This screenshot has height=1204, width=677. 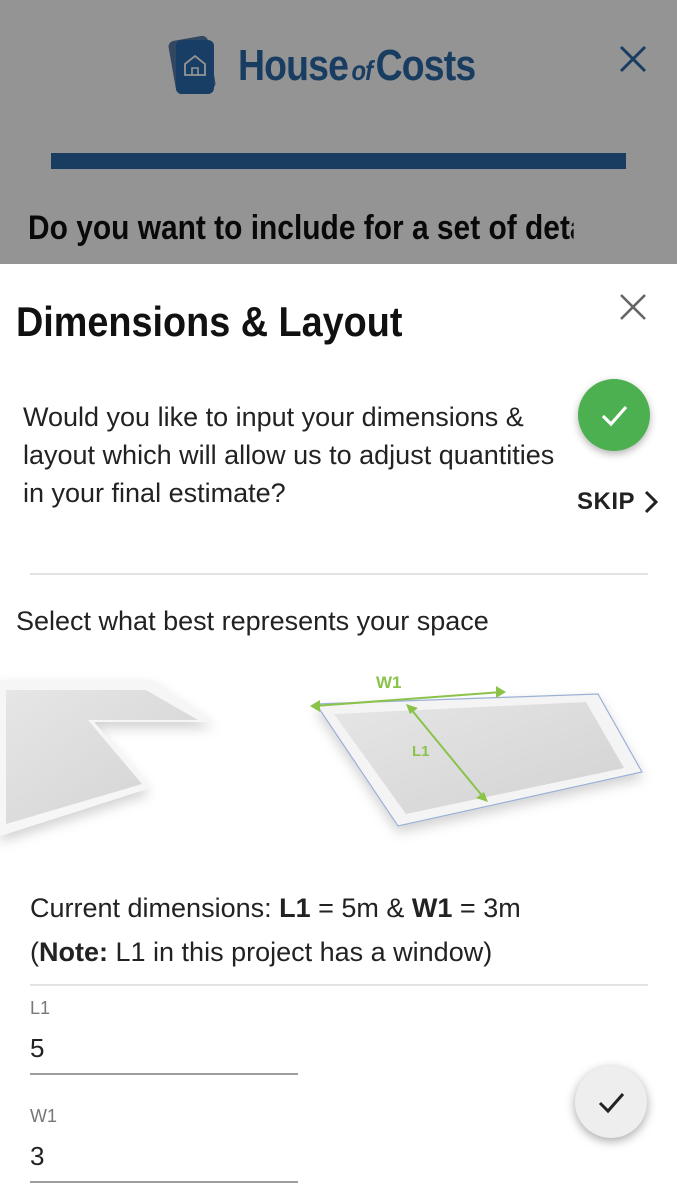 I want to click on dimensions-line: Current dimensions: L1 = 5m & W1 = 3m, so click(x=275, y=908).